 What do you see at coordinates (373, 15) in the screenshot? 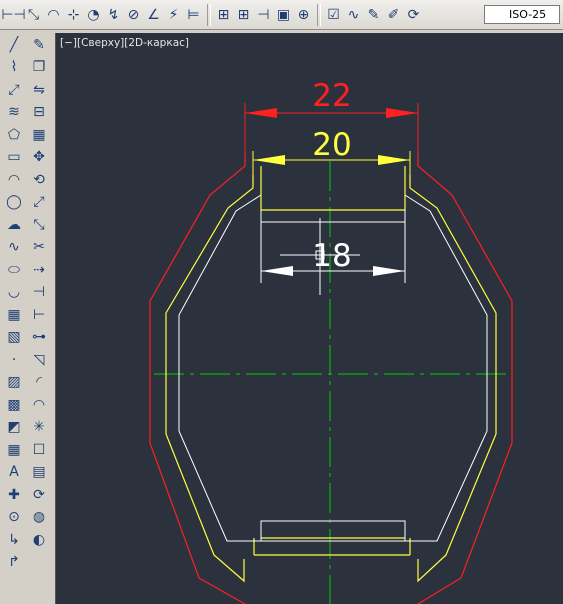
I see `dimension-edit-icon: ✎` at bounding box center [373, 15].